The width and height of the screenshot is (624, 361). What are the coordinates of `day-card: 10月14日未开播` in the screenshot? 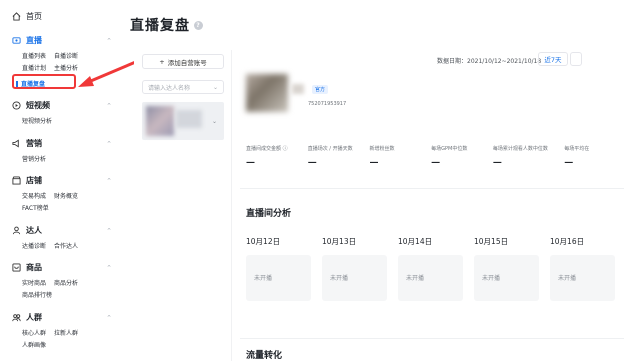 It's located at (430, 268).